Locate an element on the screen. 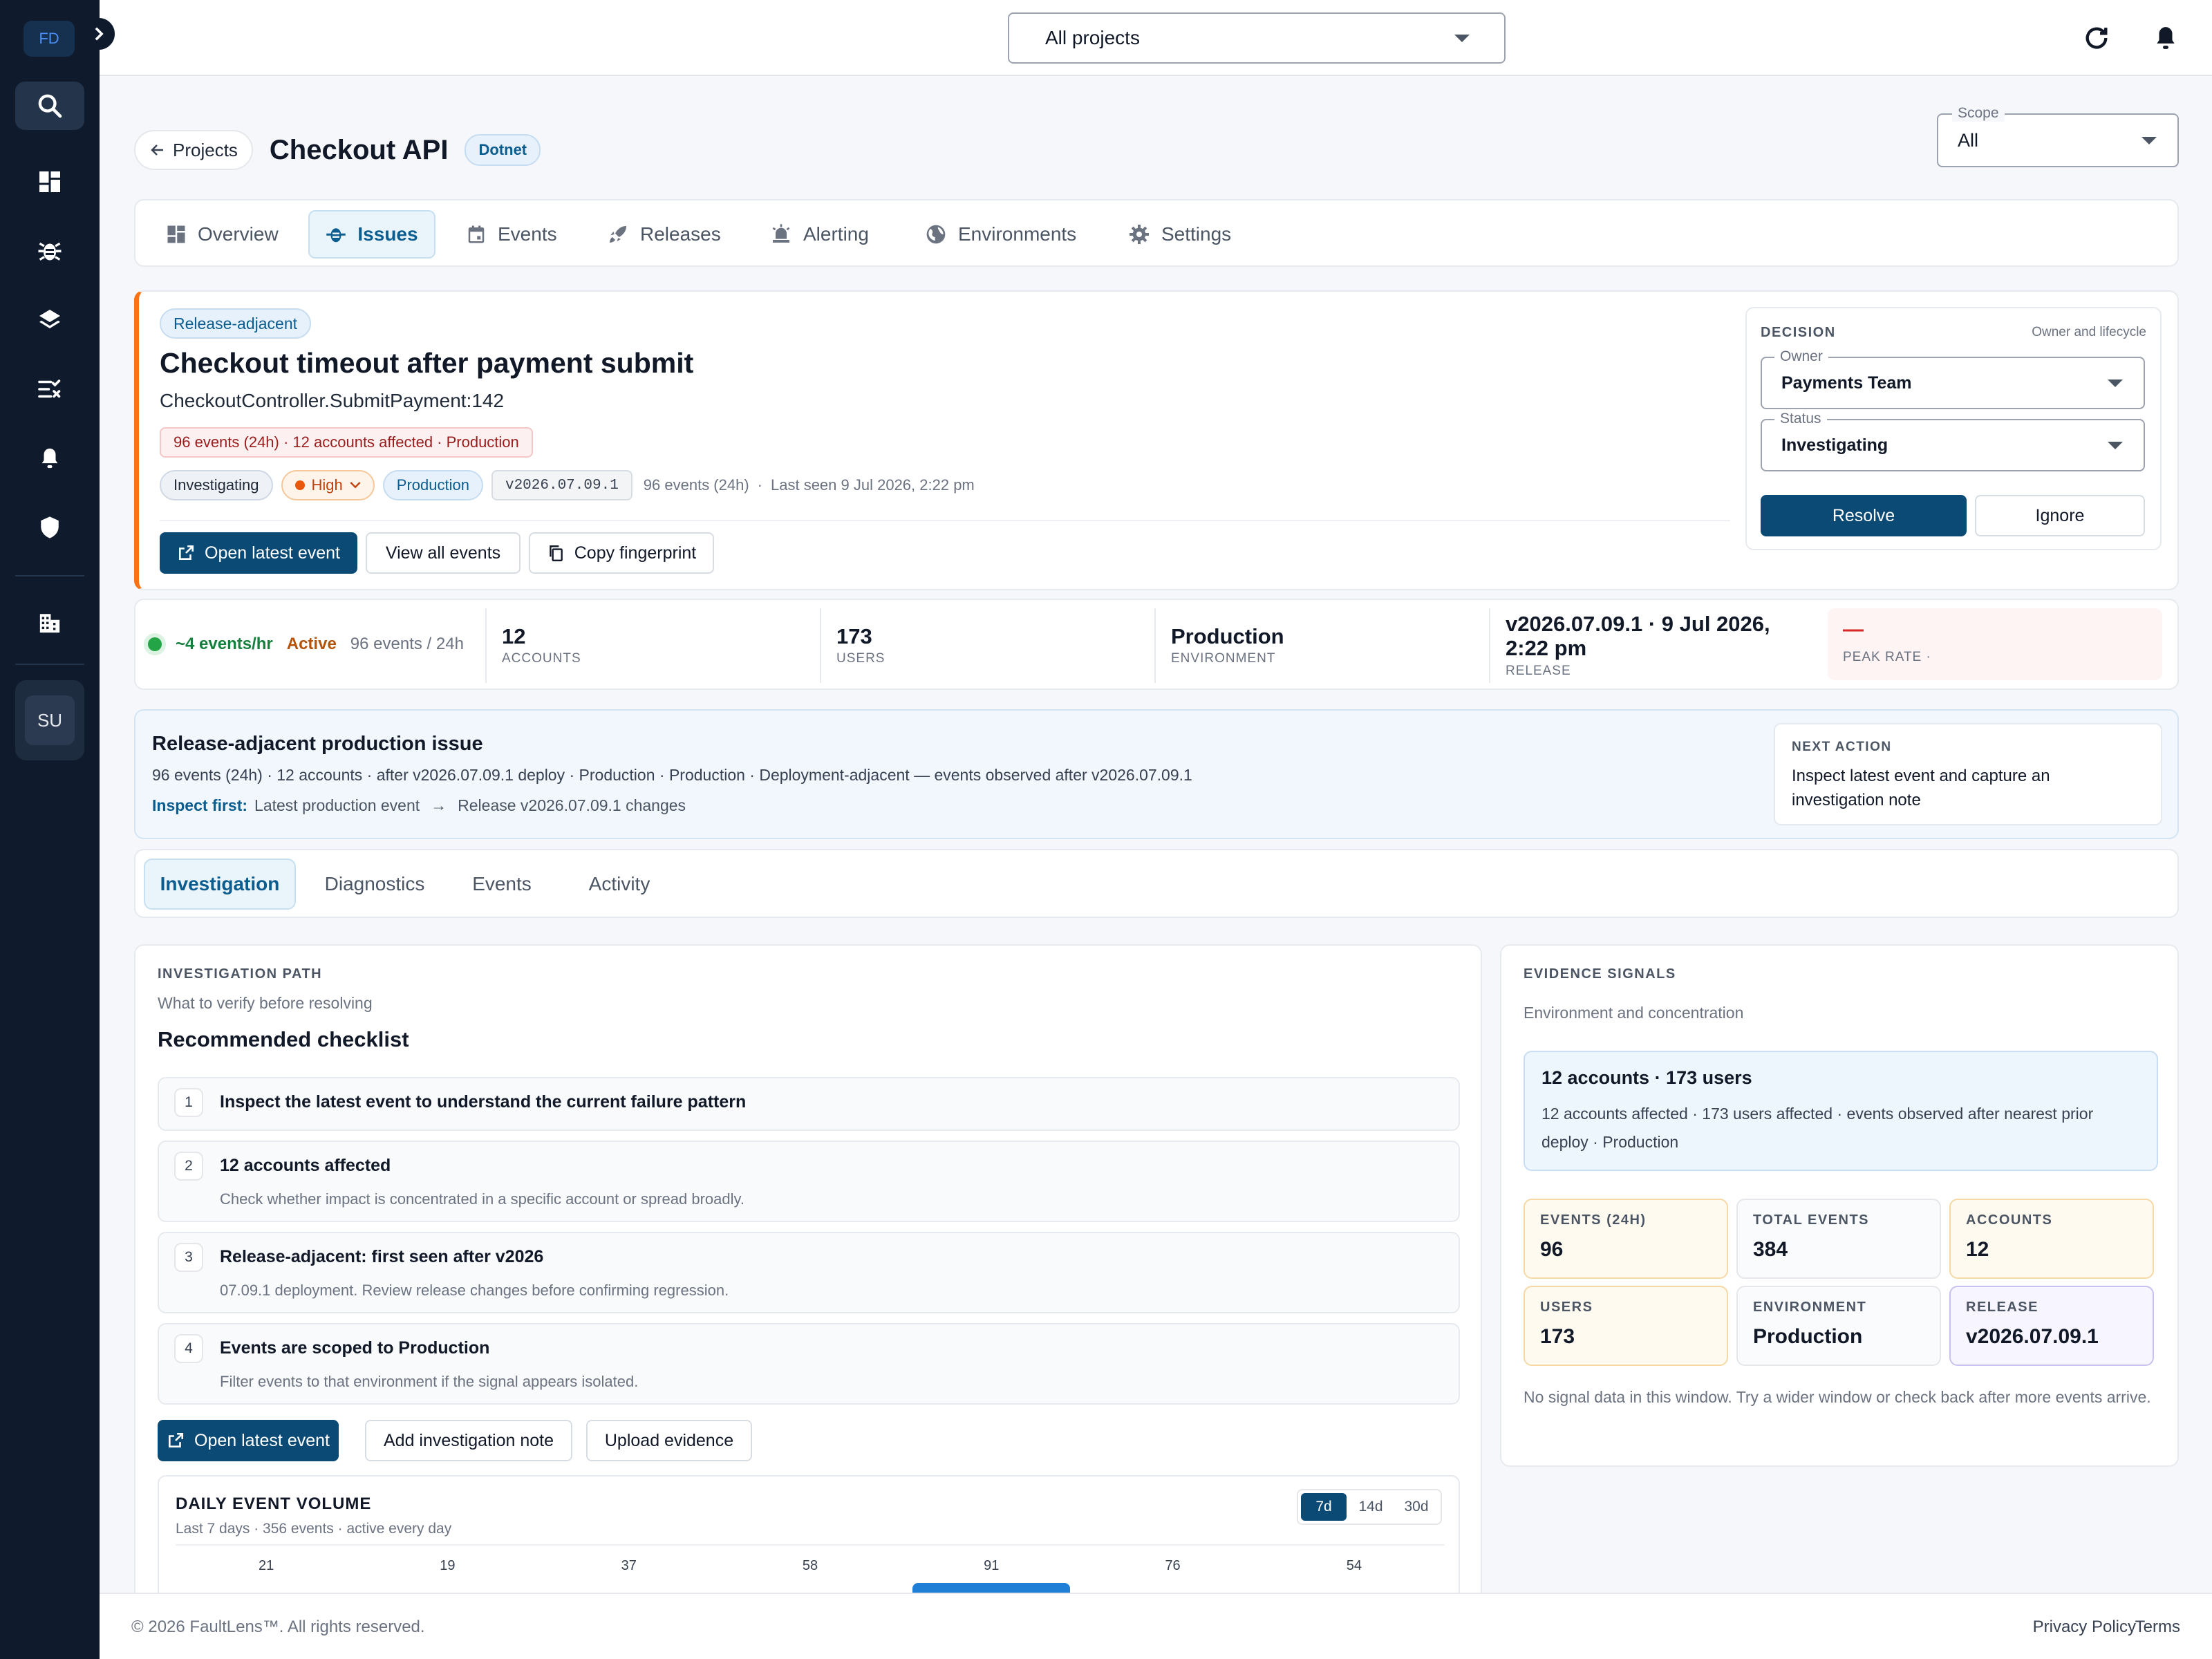 Image resolution: width=2212 pixels, height=1659 pixels. bell-icon is located at coordinates (49, 458).